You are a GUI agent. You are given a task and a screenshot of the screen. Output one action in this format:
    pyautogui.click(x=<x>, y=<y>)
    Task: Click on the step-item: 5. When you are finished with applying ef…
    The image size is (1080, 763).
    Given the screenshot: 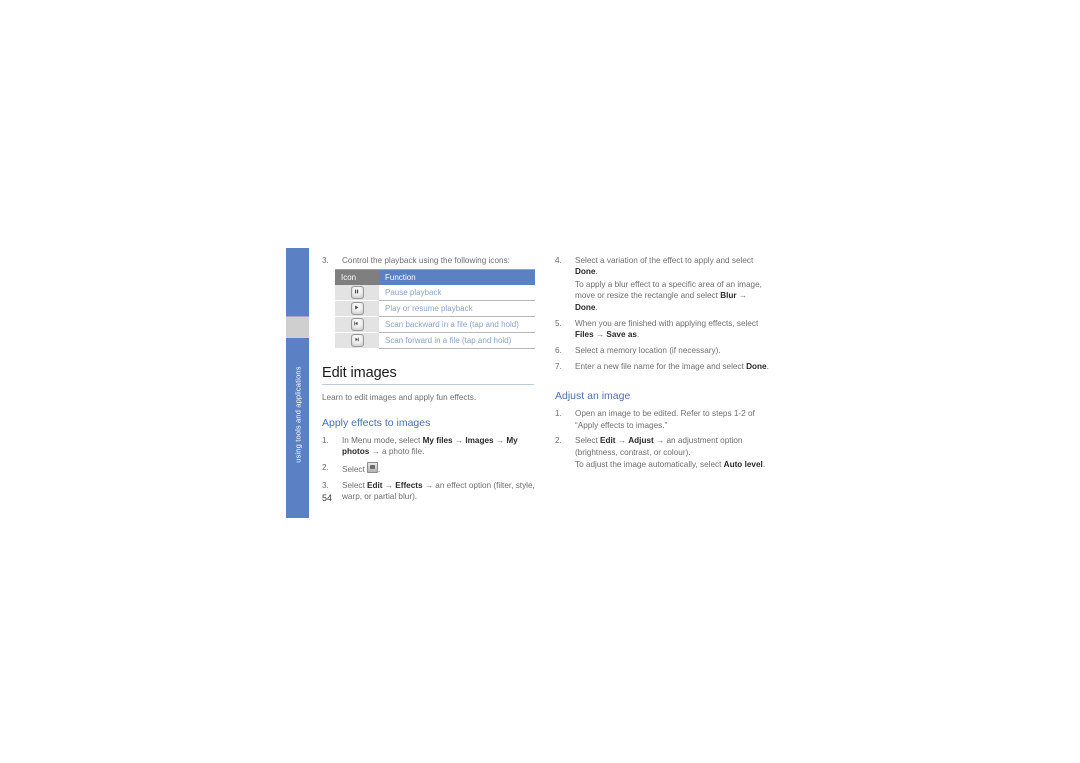 What is the action you would take?
    pyautogui.click(x=663, y=329)
    